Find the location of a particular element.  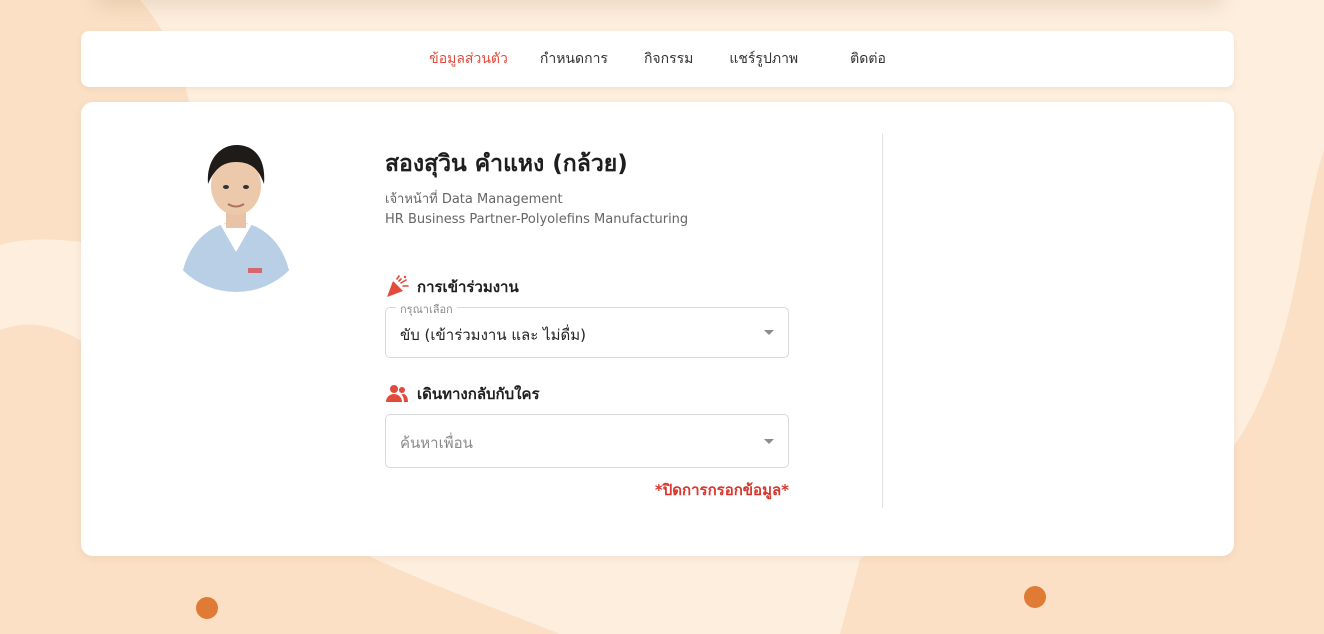

nav-item-schedule: กำหนดการ is located at coordinates (574, 59).